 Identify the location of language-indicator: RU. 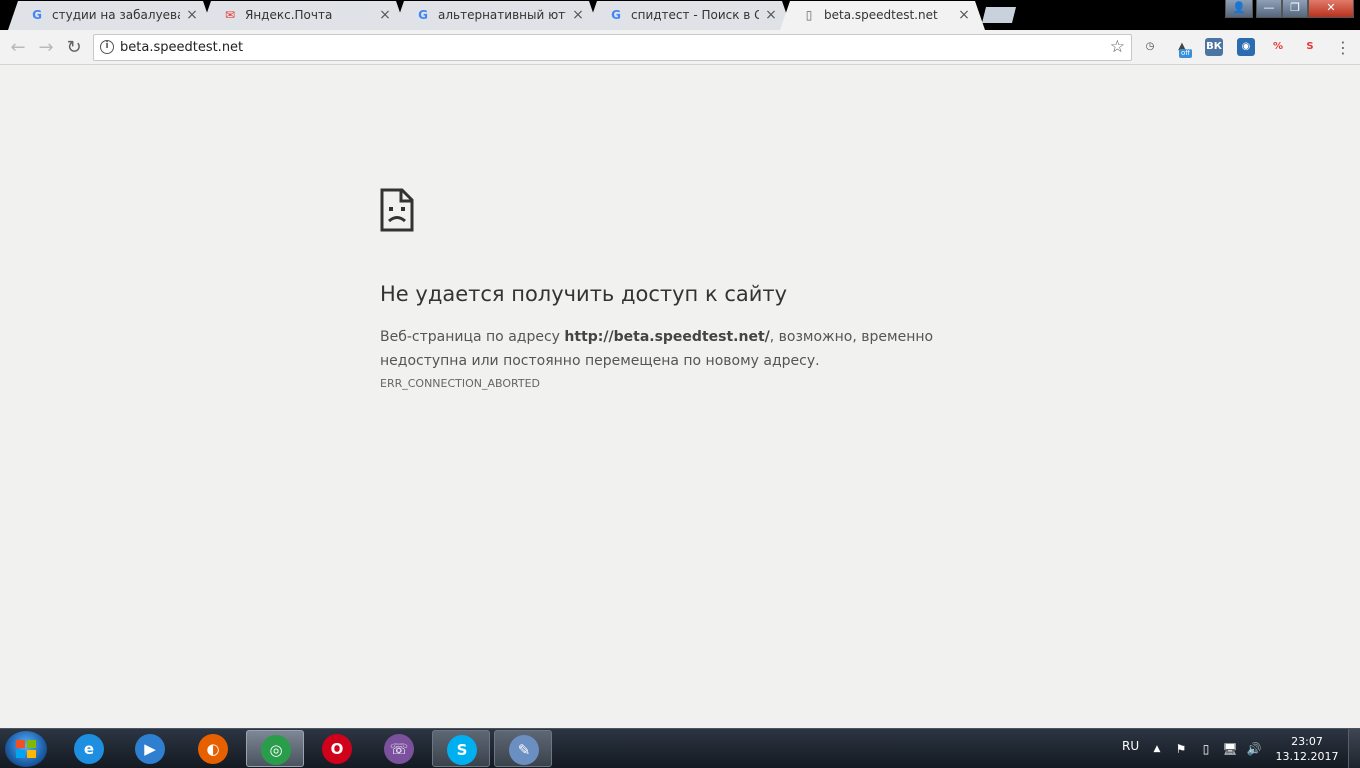
(1130, 753).